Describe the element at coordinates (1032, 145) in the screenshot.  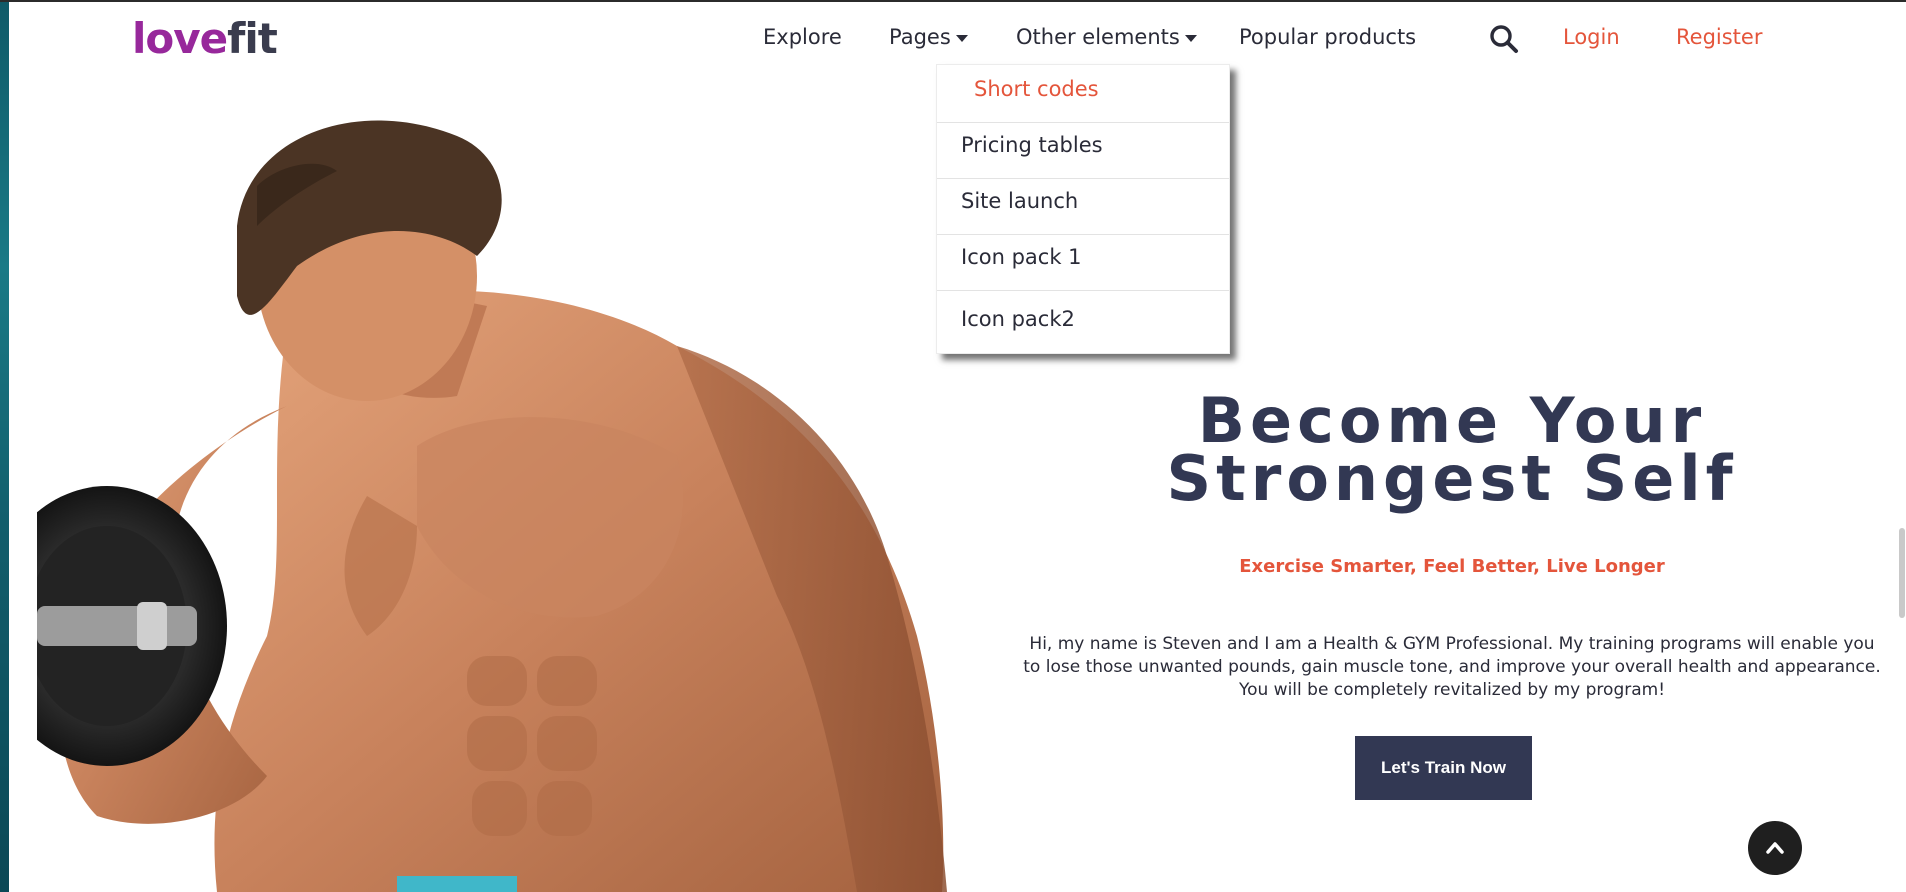
I see `dropdown-item-label: Pricing tables` at that location.